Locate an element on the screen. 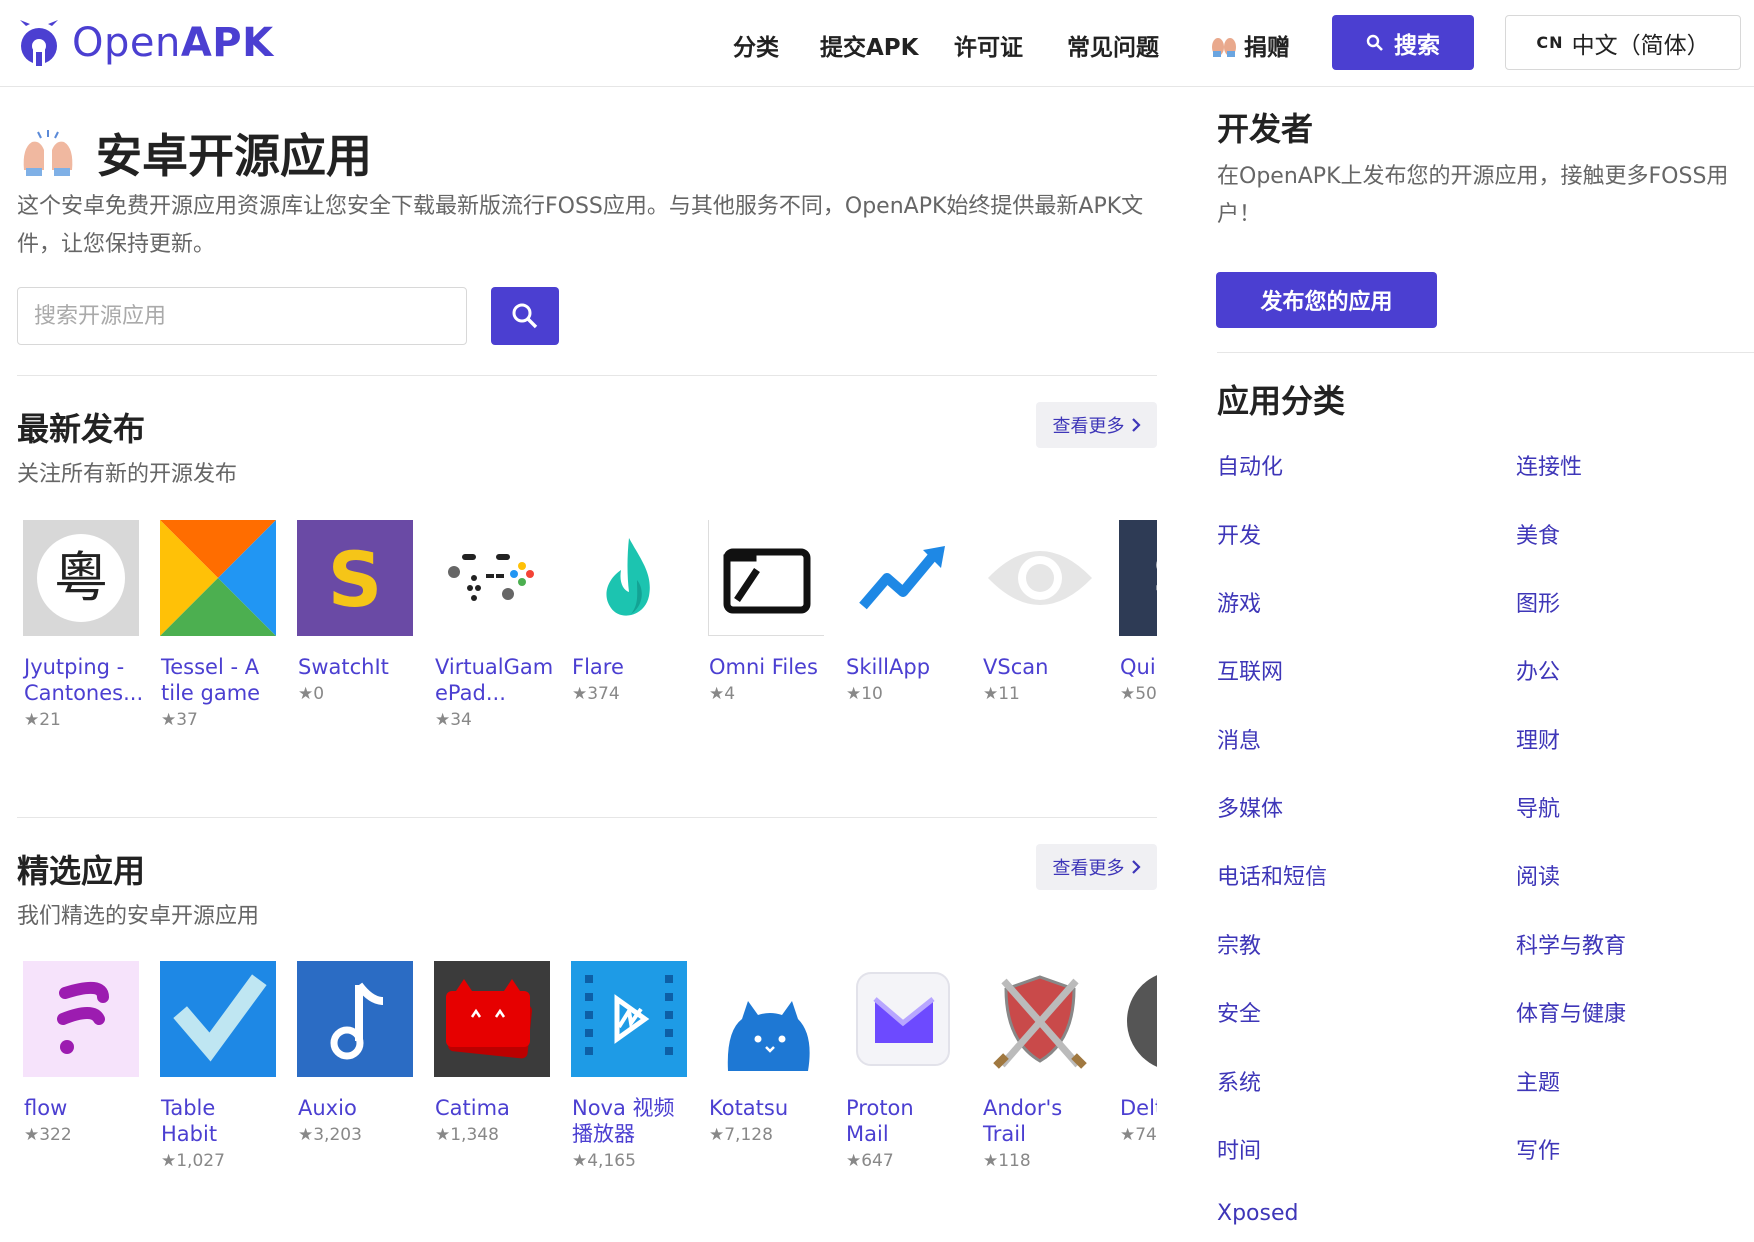 This screenshot has height=1242, width=1754. kotatsu-icon is located at coordinates (766, 1019).